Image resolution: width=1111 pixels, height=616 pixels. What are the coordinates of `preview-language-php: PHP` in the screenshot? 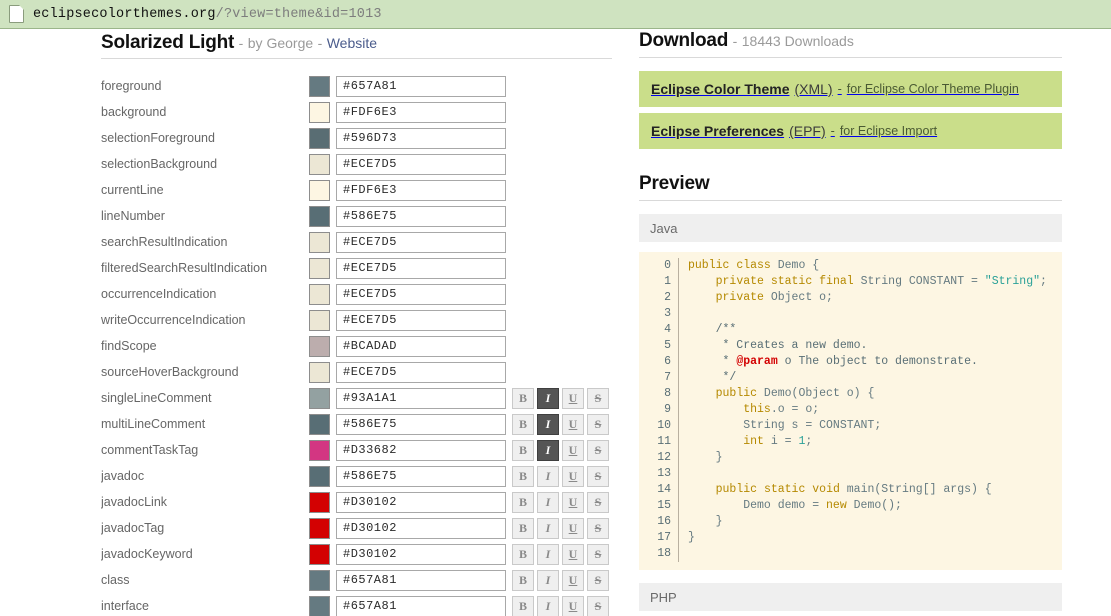 It's located at (850, 597).